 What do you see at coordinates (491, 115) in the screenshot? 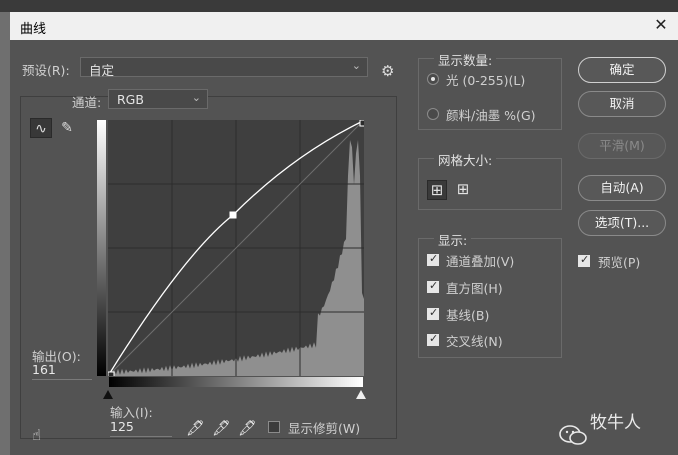
I see `pigment-radio-label: 颜料/油墨 %(G)` at bounding box center [491, 115].